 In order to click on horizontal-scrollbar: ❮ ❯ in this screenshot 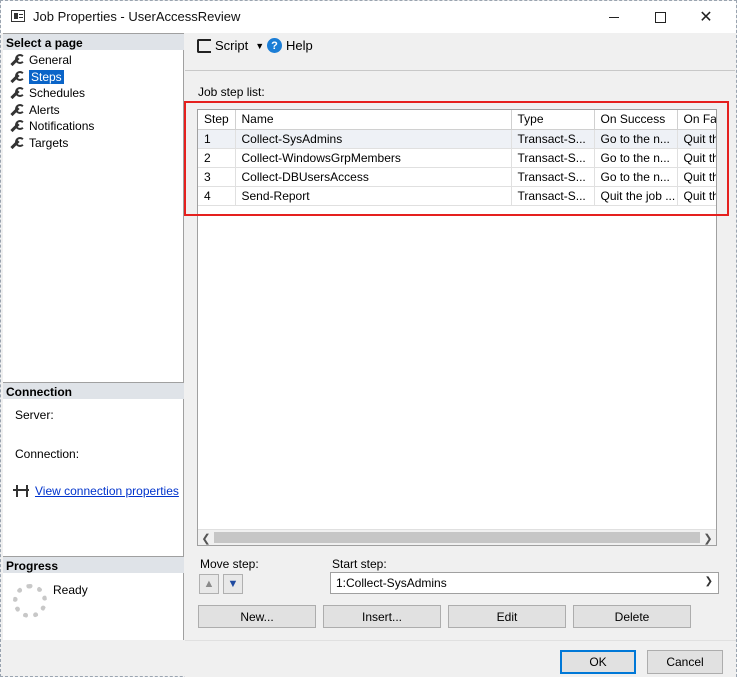, I will do `click(457, 537)`.